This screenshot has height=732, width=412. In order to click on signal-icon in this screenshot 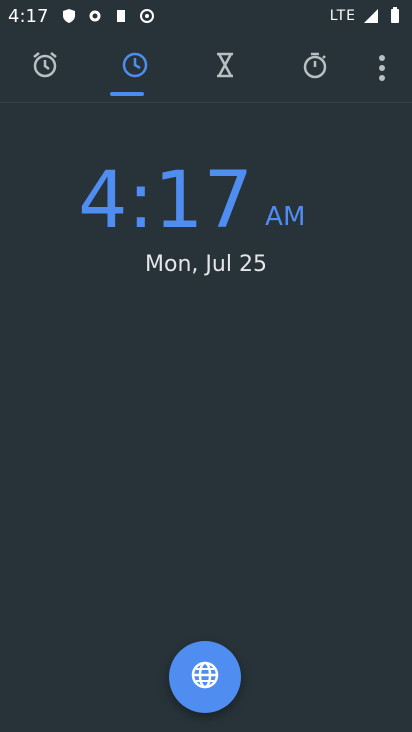, I will do `click(371, 16)`.